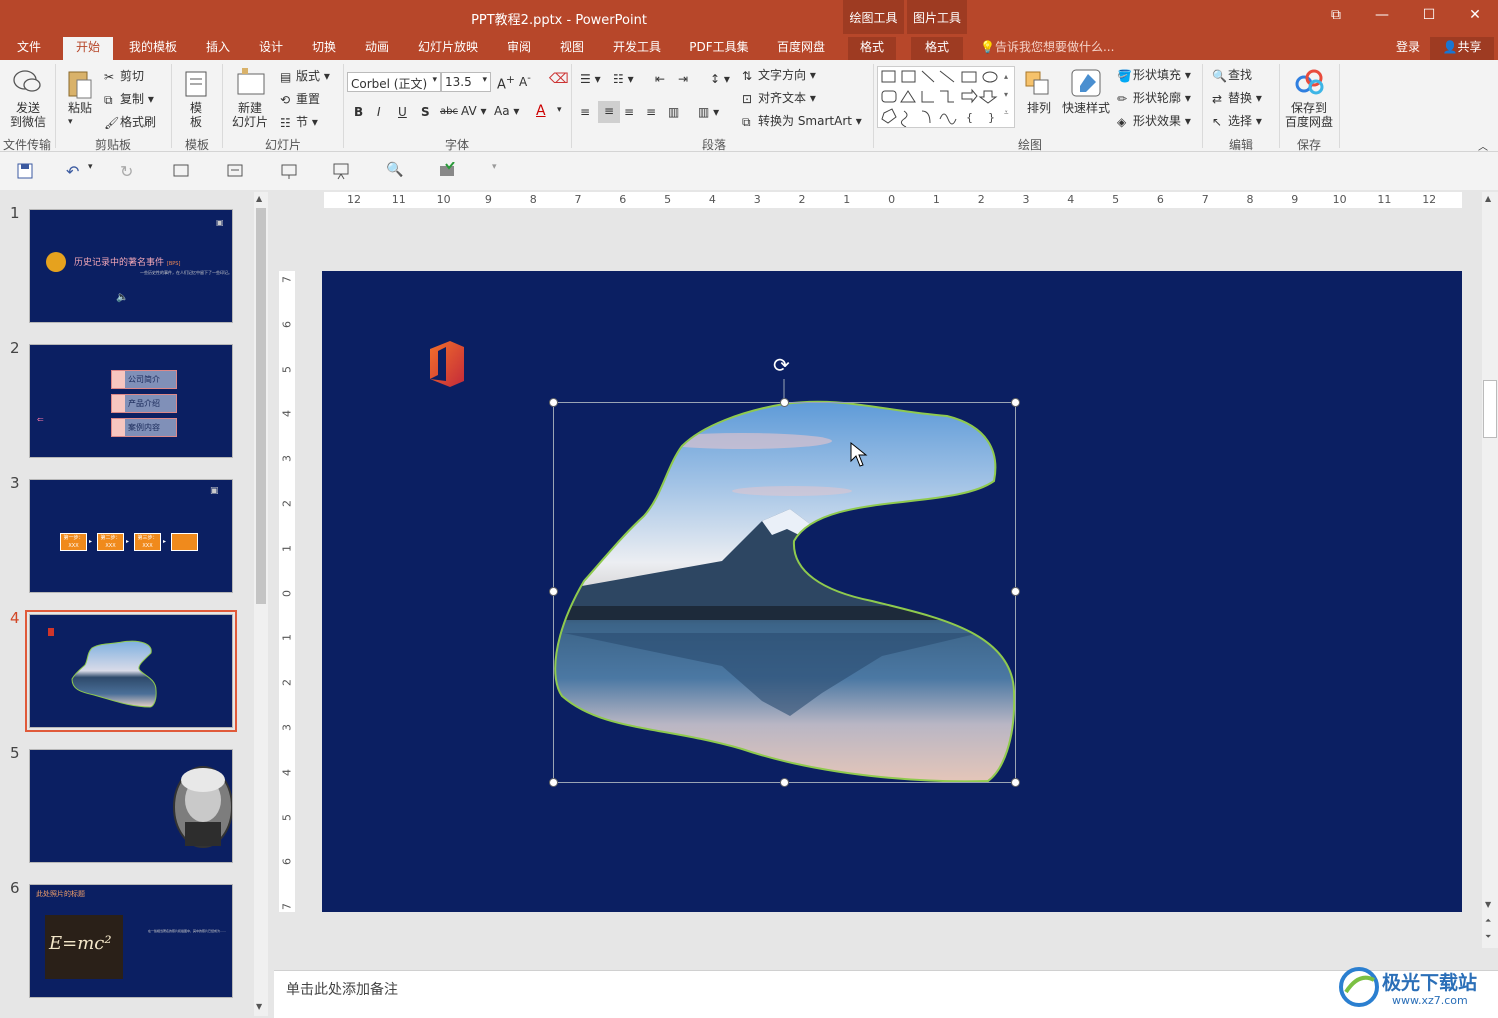 This screenshot has width=1498, height=1018. What do you see at coordinates (28, 115) in the screenshot?
I see `send-to-wechat-button: 发送 到微信` at bounding box center [28, 115].